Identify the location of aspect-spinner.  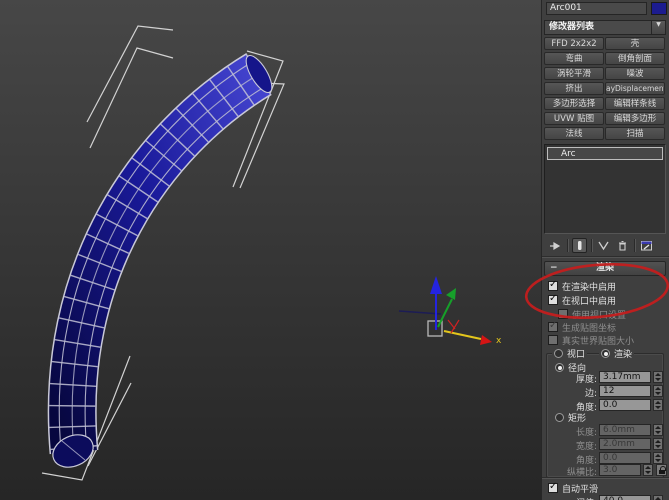
(648, 470).